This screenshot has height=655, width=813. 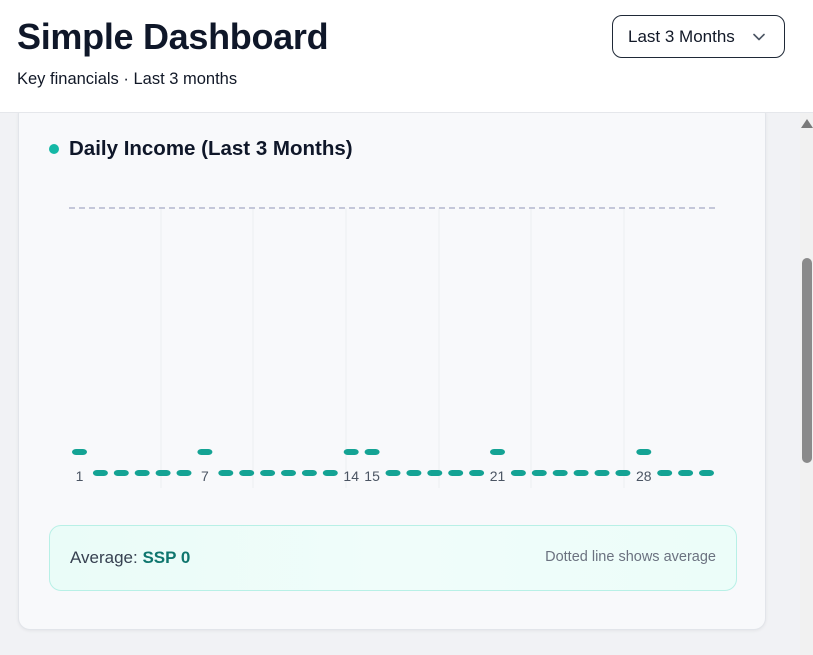 What do you see at coordinates (104, 557) in the screenshot?
I see `average-label: Average:` at bounding box center [104, 557].